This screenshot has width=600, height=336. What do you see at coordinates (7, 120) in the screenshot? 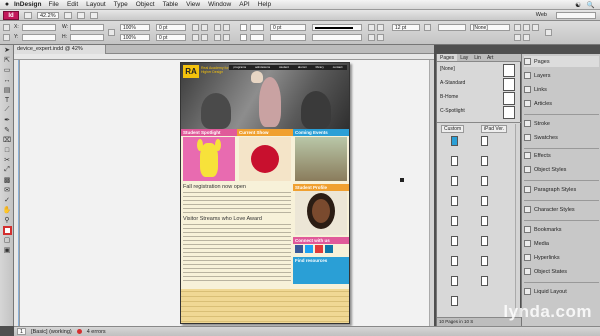
I see `pen-tool-icon: ✒` at bounding box center [7, 120].